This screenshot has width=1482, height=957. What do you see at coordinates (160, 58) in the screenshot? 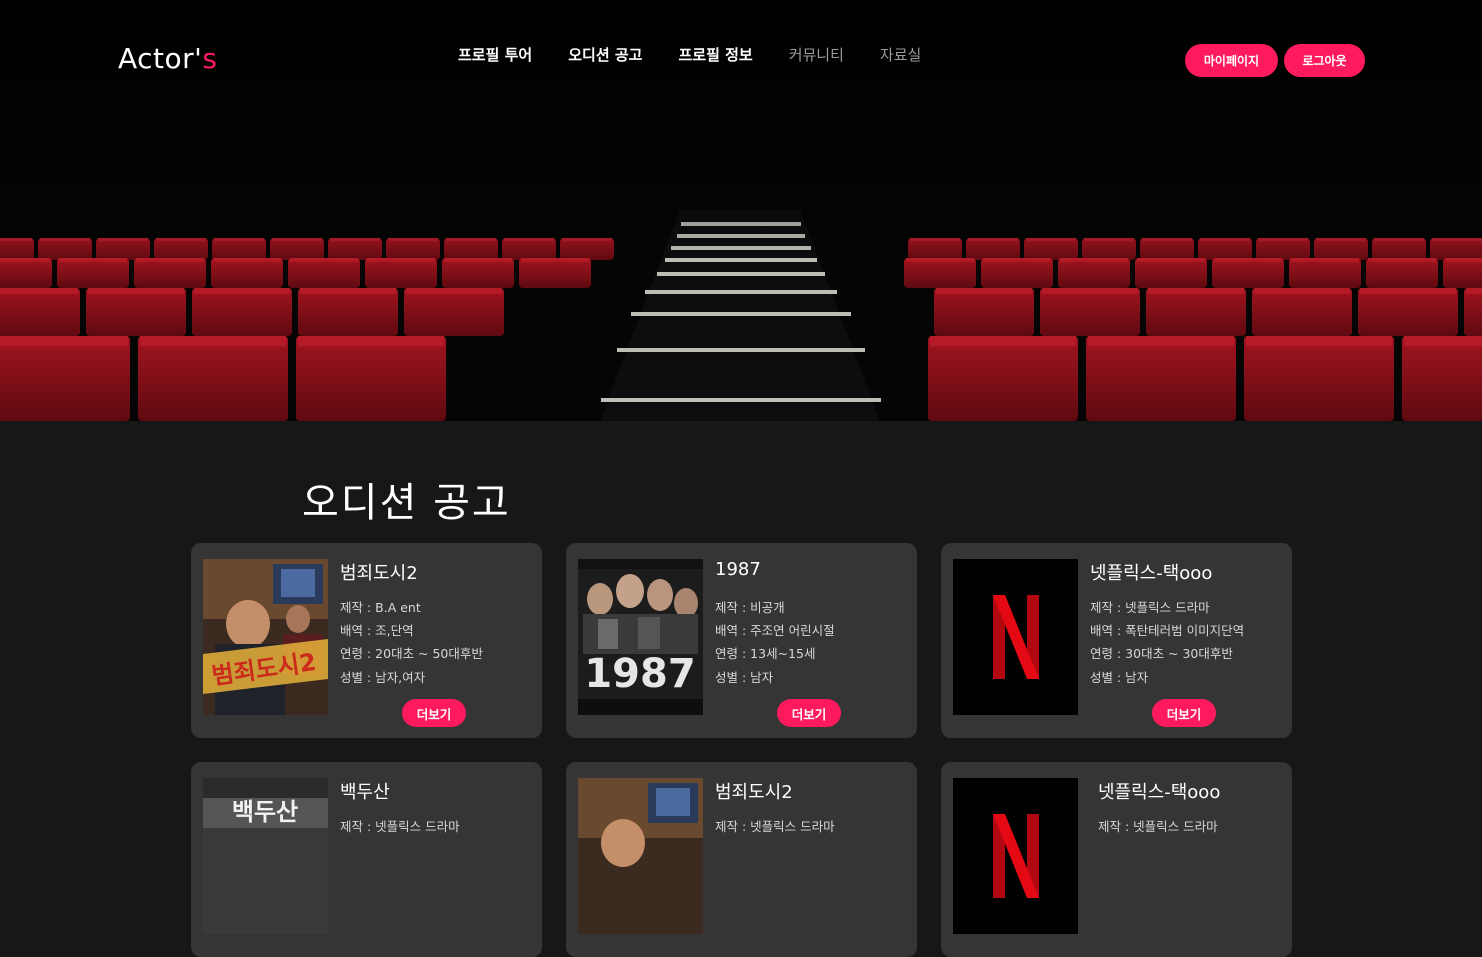
I see `brand-logo-main: Actor'` at bounding box center [160, 58].